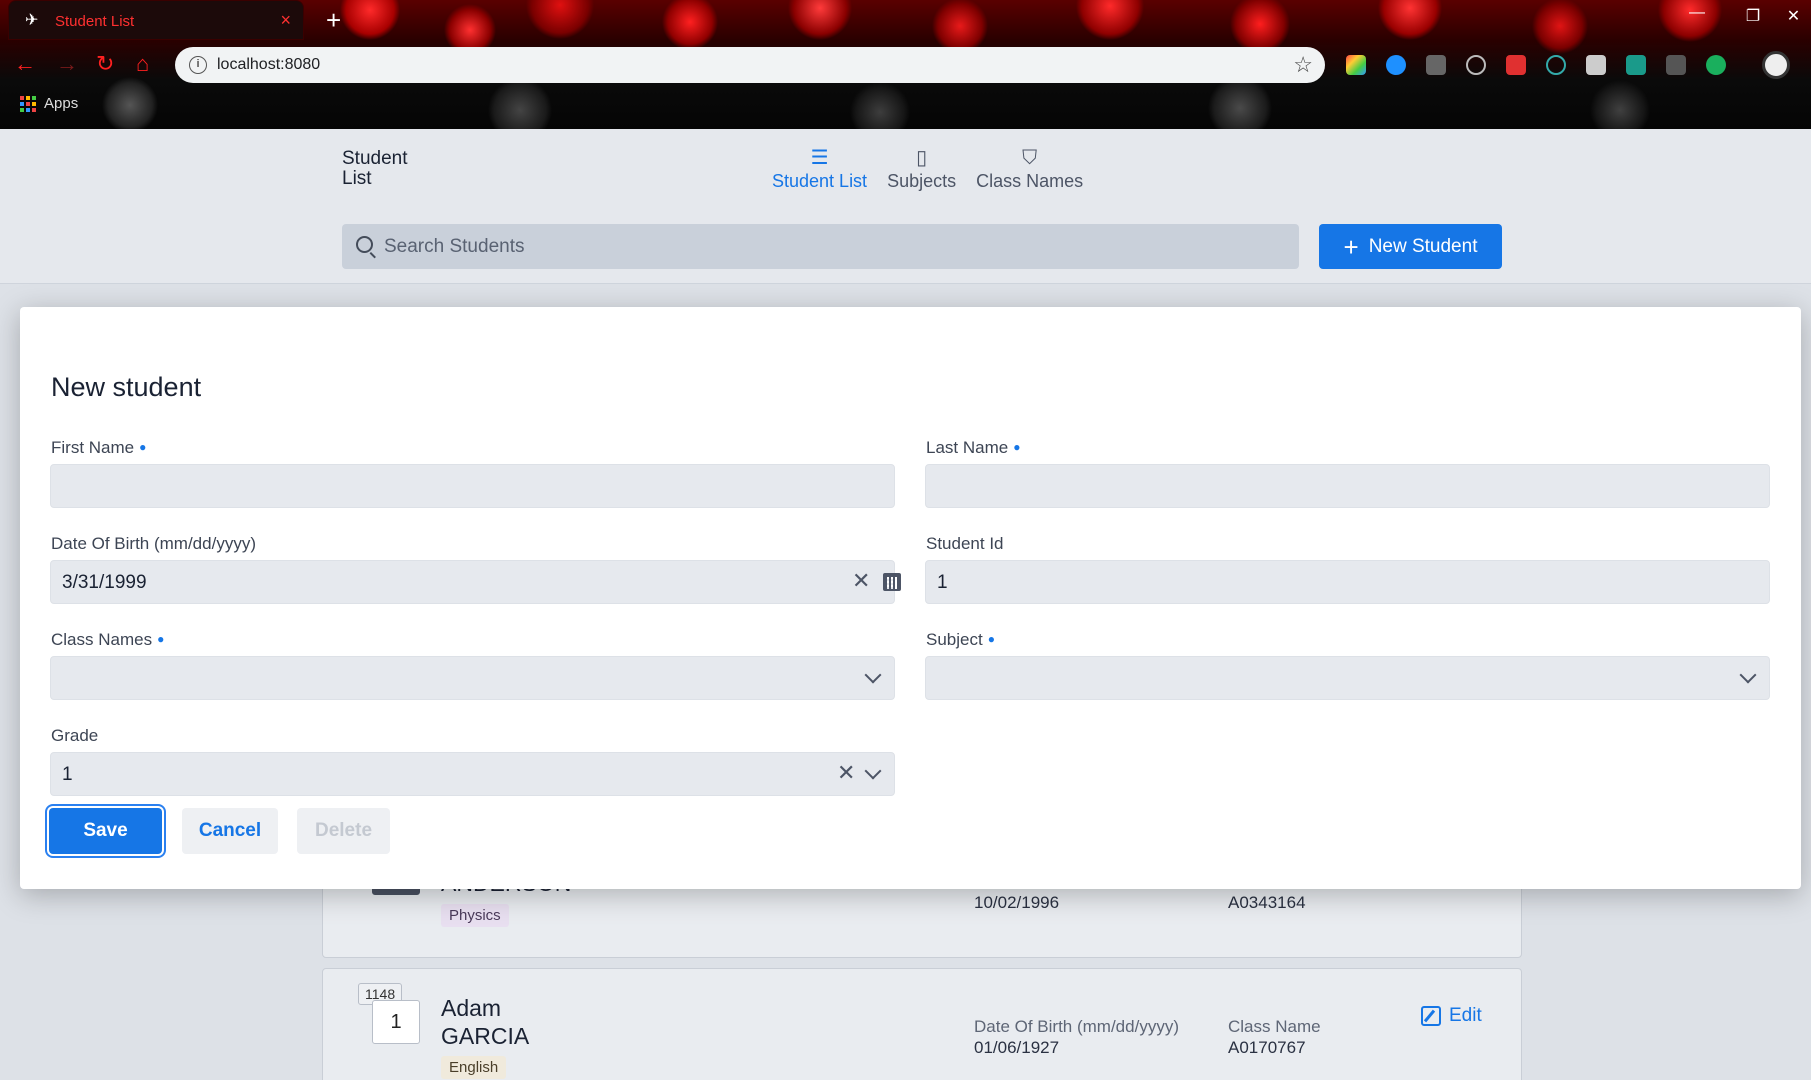 The height and width of the screenshot is (1080, 1811). What do you see at coordinates (1347, 678) in the screenshot?
I see `subject-select` at bounding box center [1347, 678].